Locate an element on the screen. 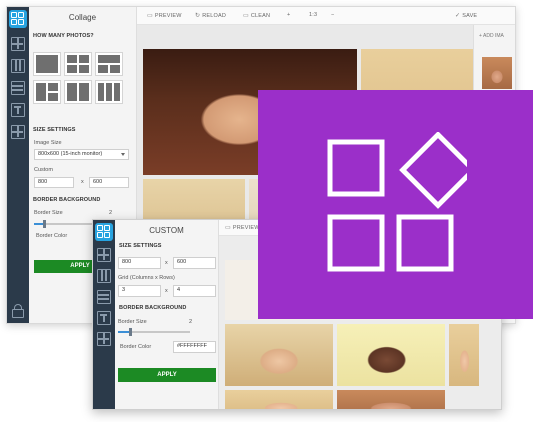  add-images-button: + ADD IMA is located at coordinates (491, 36).